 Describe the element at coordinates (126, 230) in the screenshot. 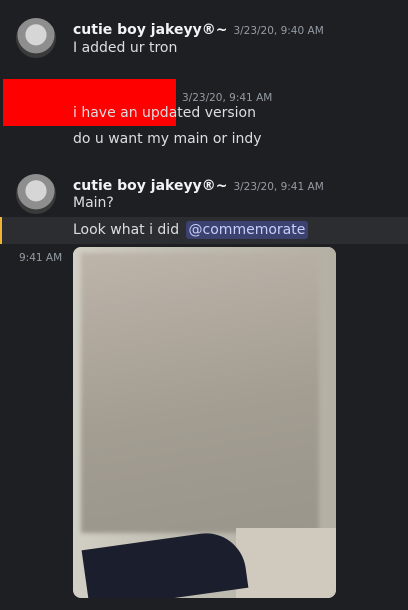

I see `message-text-content: Look what i did` at that location.